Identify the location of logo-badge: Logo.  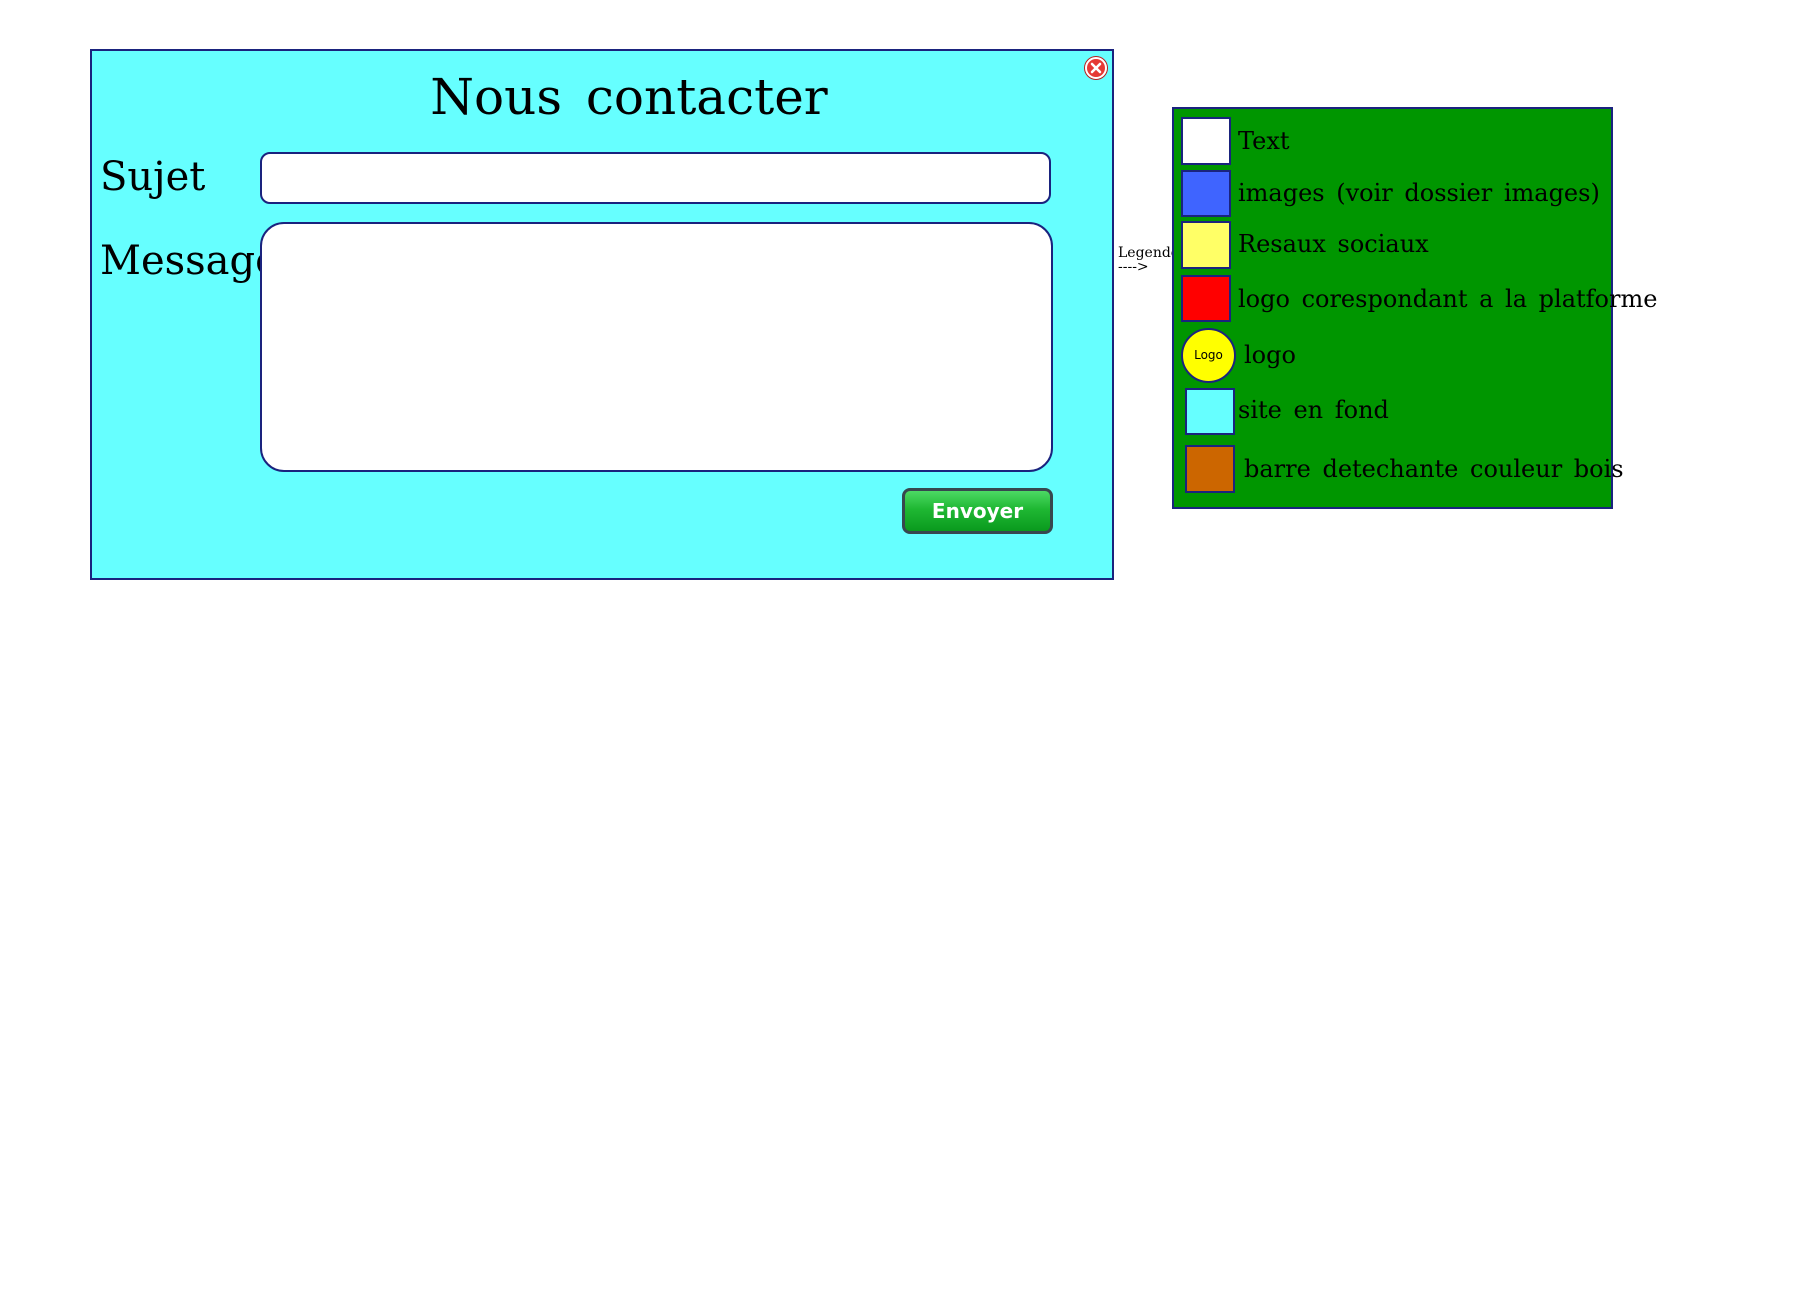
(1208, 355).